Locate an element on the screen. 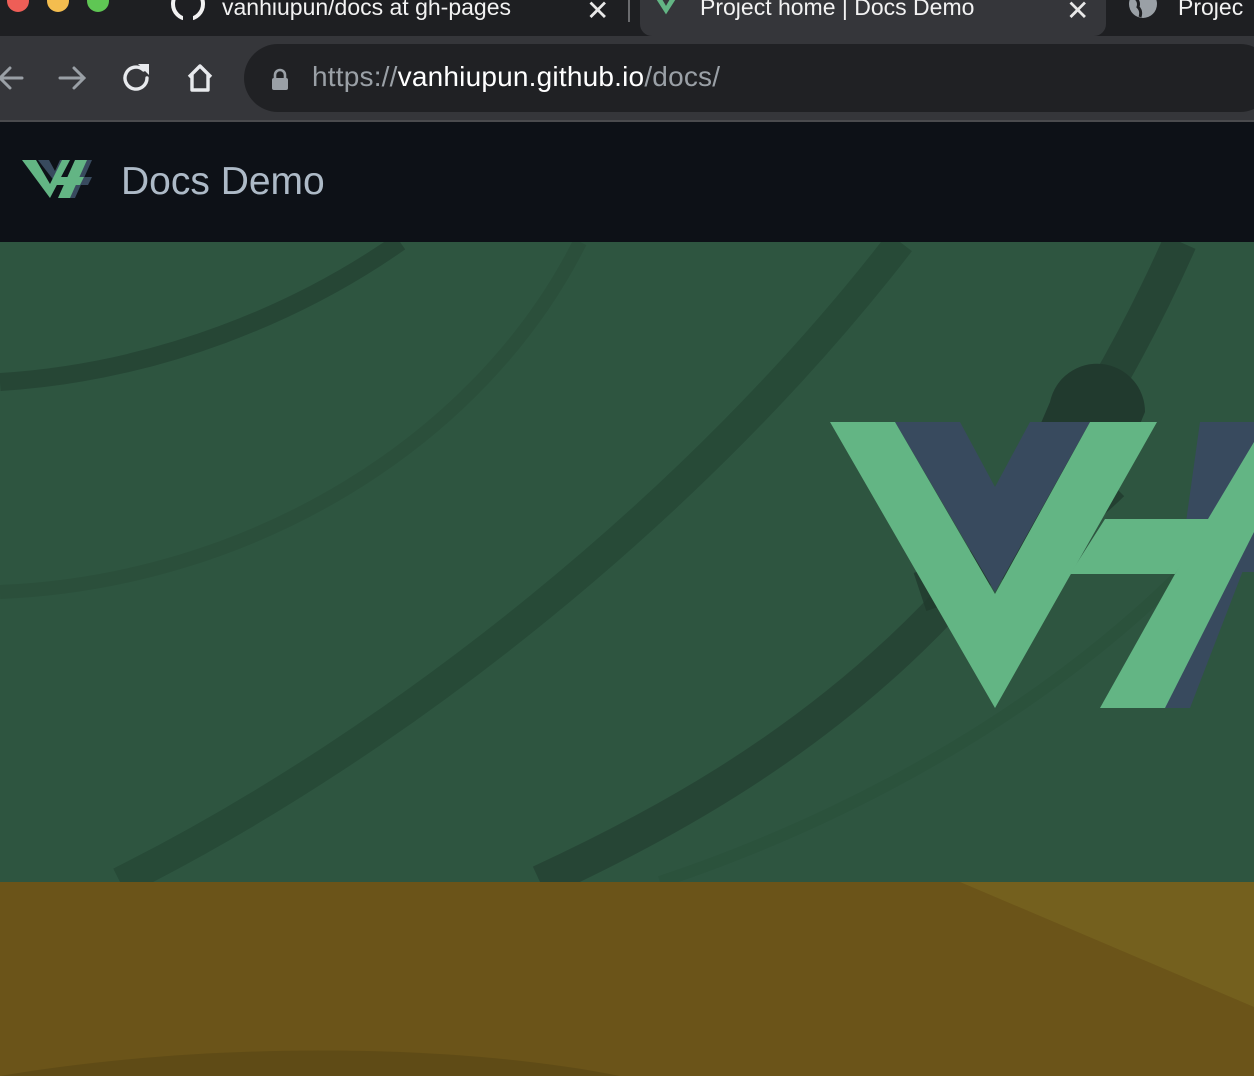 This screenshot has height=1076, width=1254. tab-title: Projec is located at coordinates (1211, 10).